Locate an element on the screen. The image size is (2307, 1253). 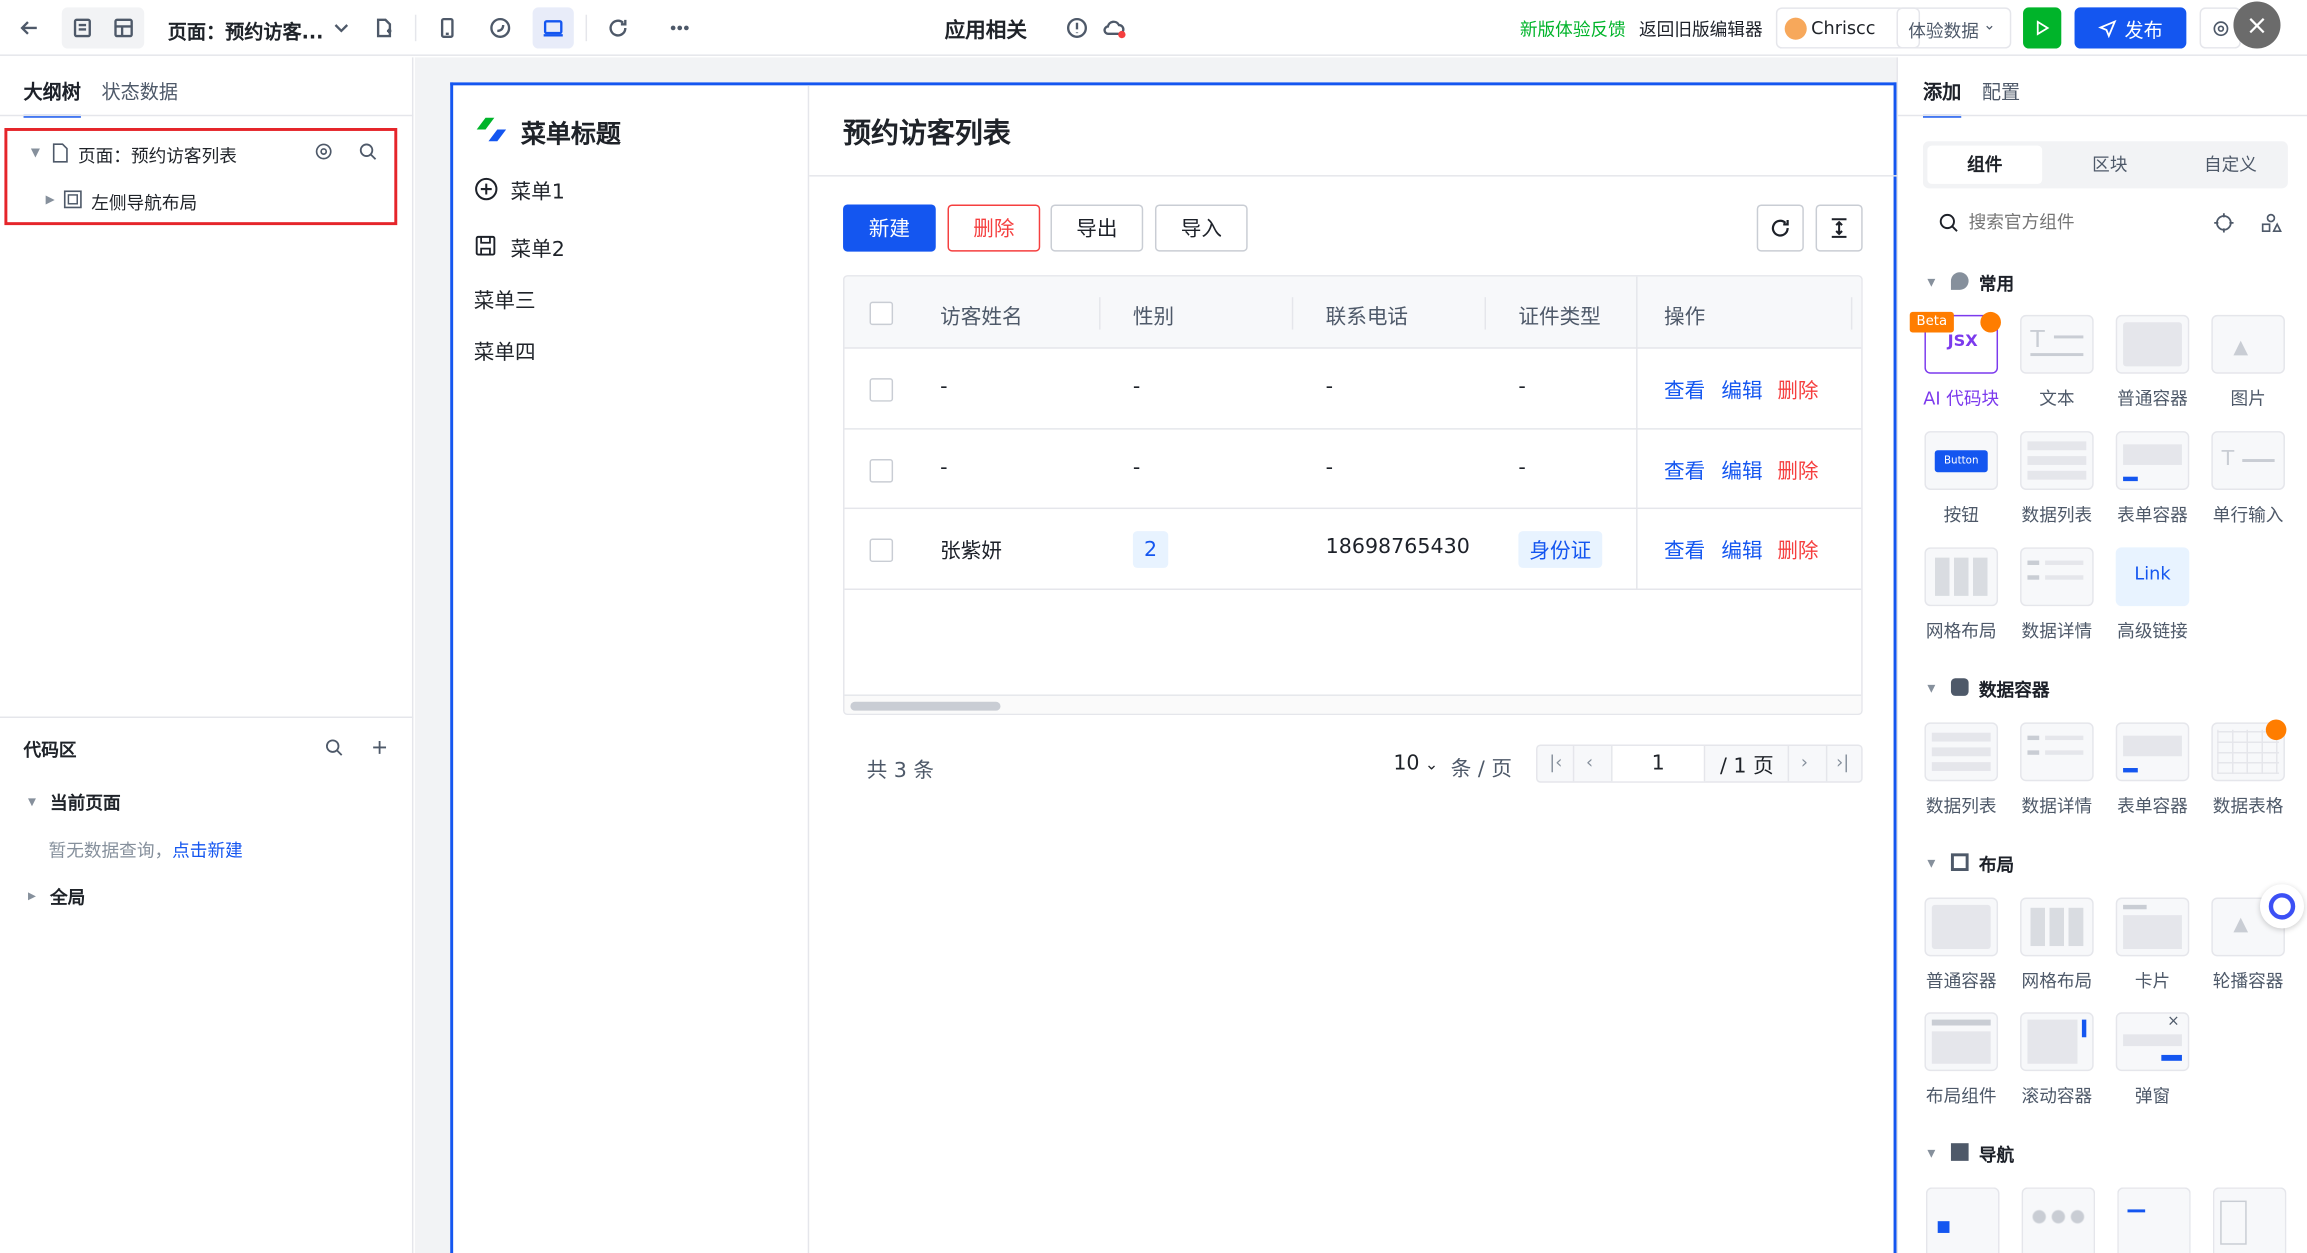
nav-tabs-component is located at coordinates (2154, 1220).